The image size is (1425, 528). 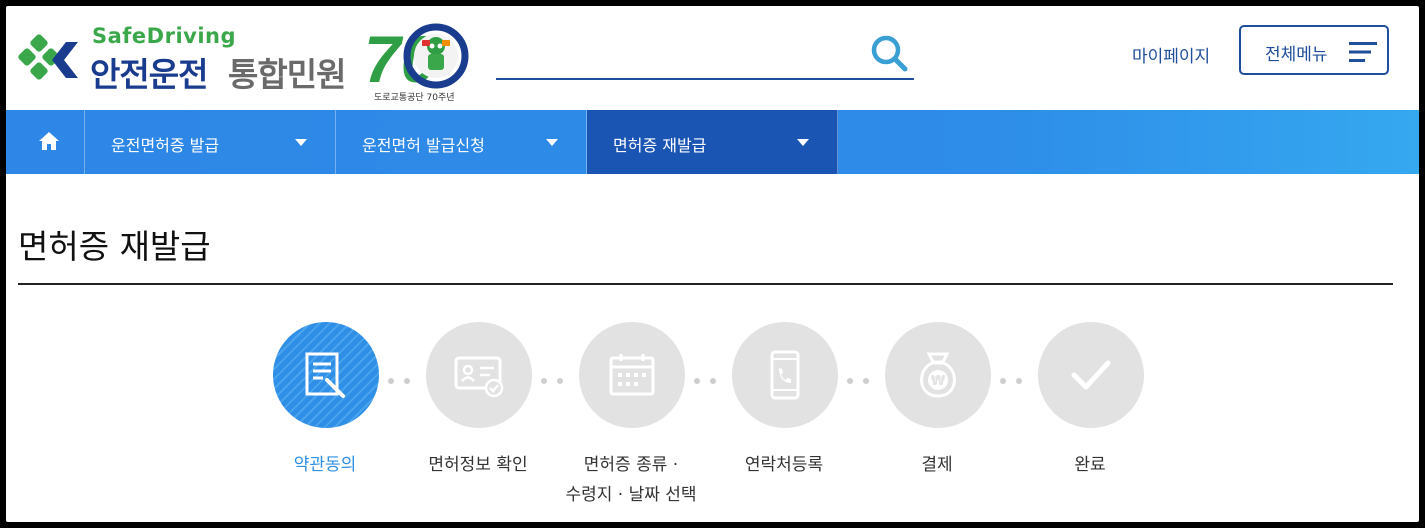 I want to click on step-circle-active, so click(x=326, y=375).